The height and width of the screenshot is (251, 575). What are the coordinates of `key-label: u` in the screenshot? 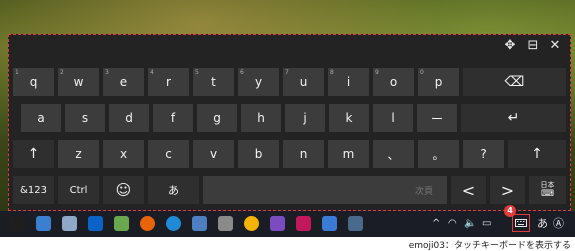 It's located at (303, 82).